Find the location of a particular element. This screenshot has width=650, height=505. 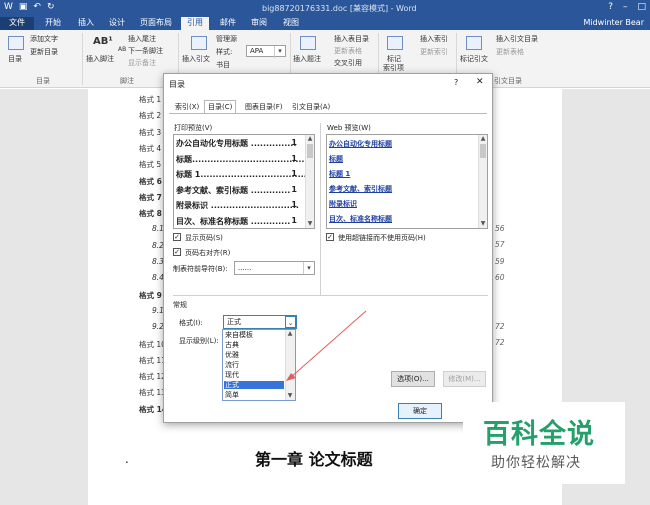

annotation-arrow is located at coordinates (328, 344).